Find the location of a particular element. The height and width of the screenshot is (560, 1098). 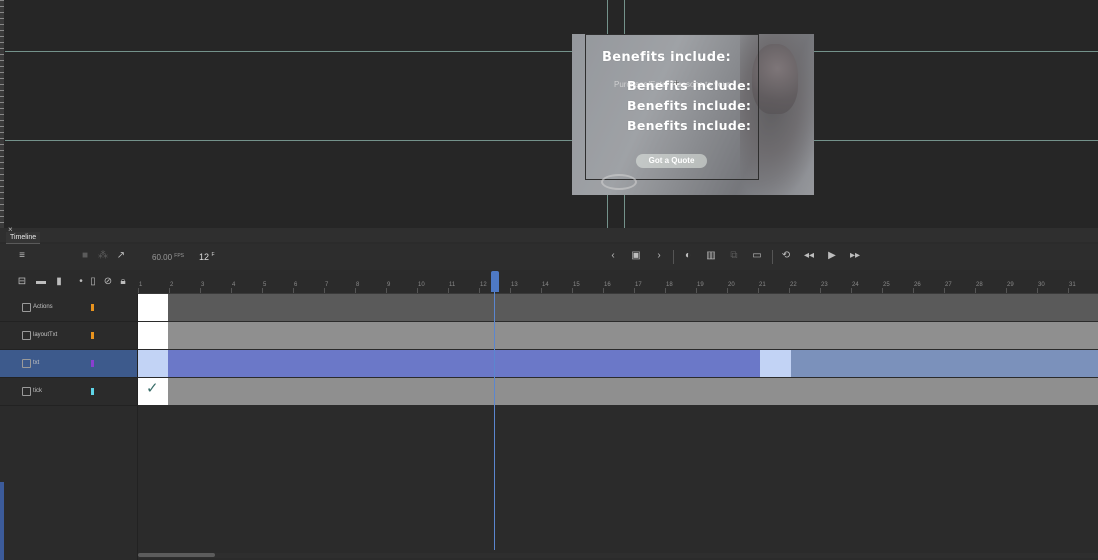

lock-icon: 🔒︎ is located at coordinates (123, 282).